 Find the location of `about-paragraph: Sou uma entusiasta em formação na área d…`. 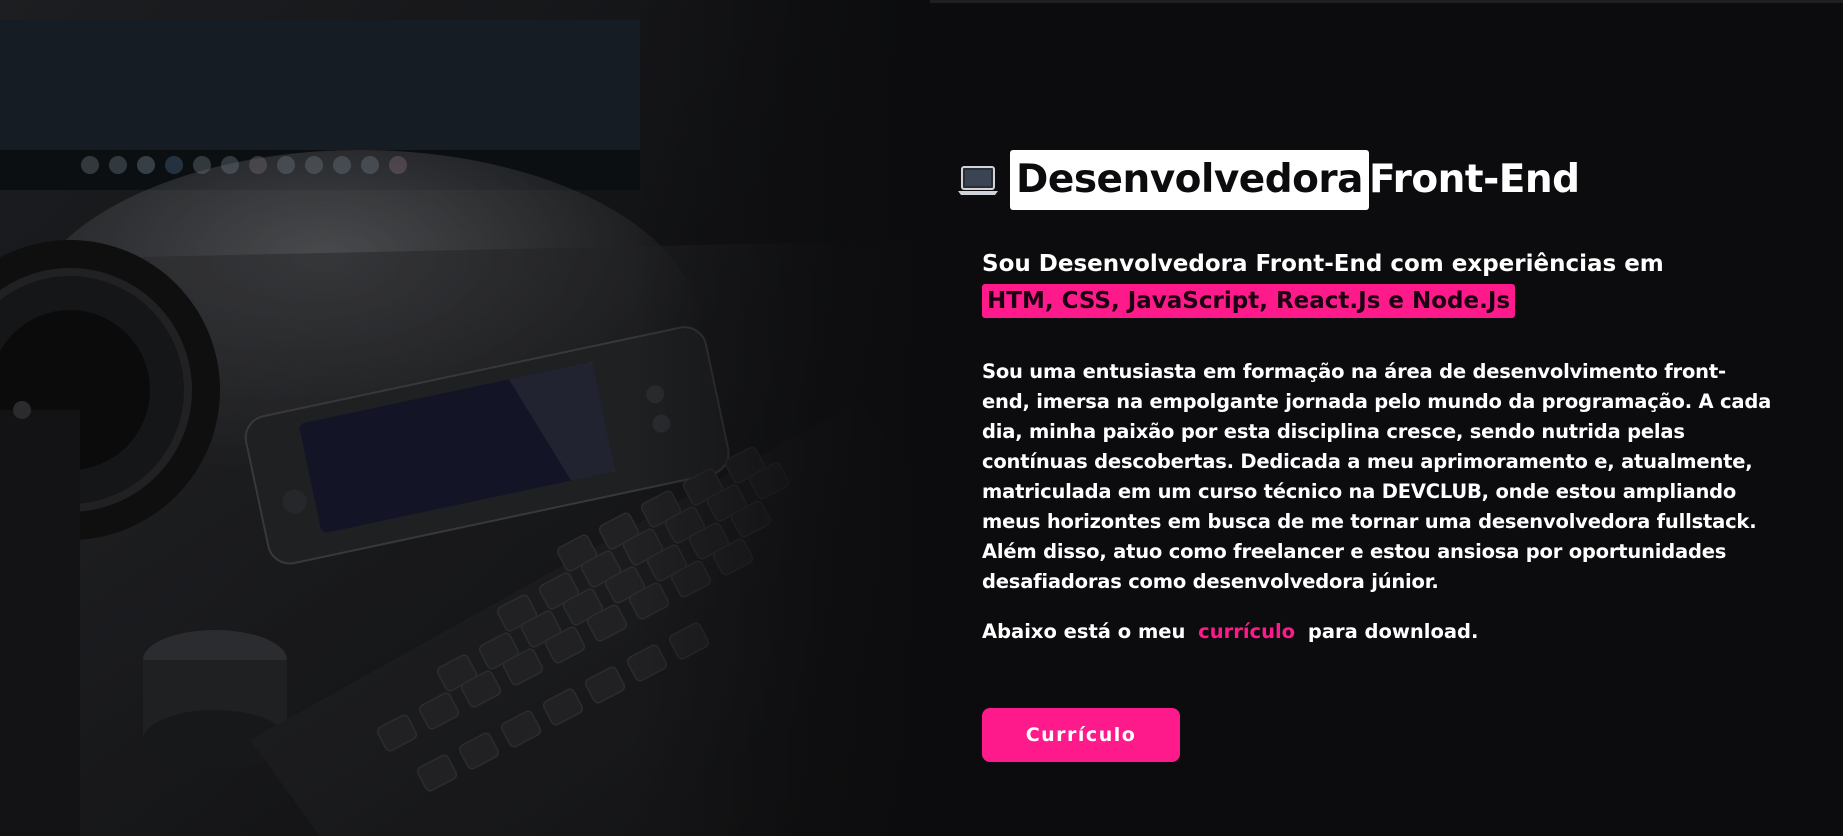

about-paragraph: Sou uma entusiasta em formação na área d… is located at coordinates (1377, 476).